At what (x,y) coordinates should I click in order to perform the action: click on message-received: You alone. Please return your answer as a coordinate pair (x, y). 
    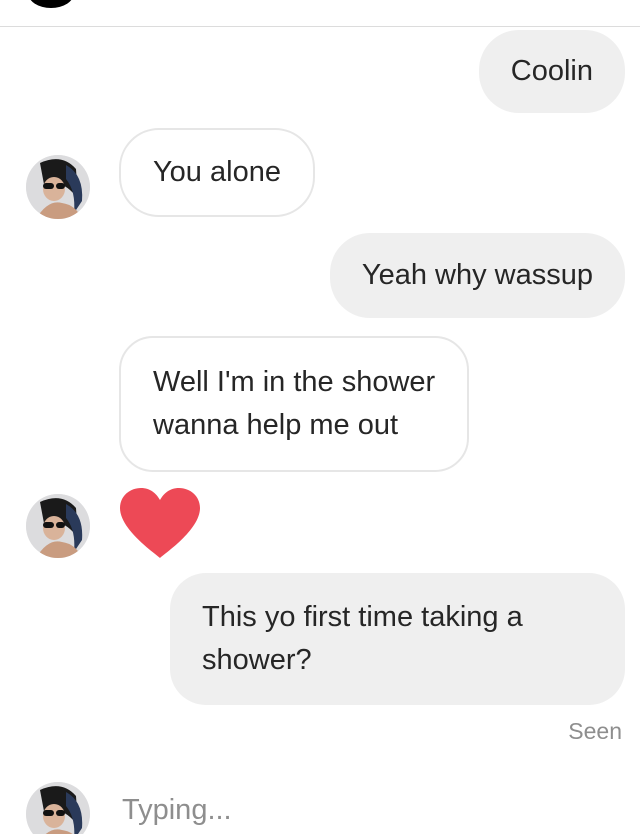
    Looking at the image, I should click on (217, 172).